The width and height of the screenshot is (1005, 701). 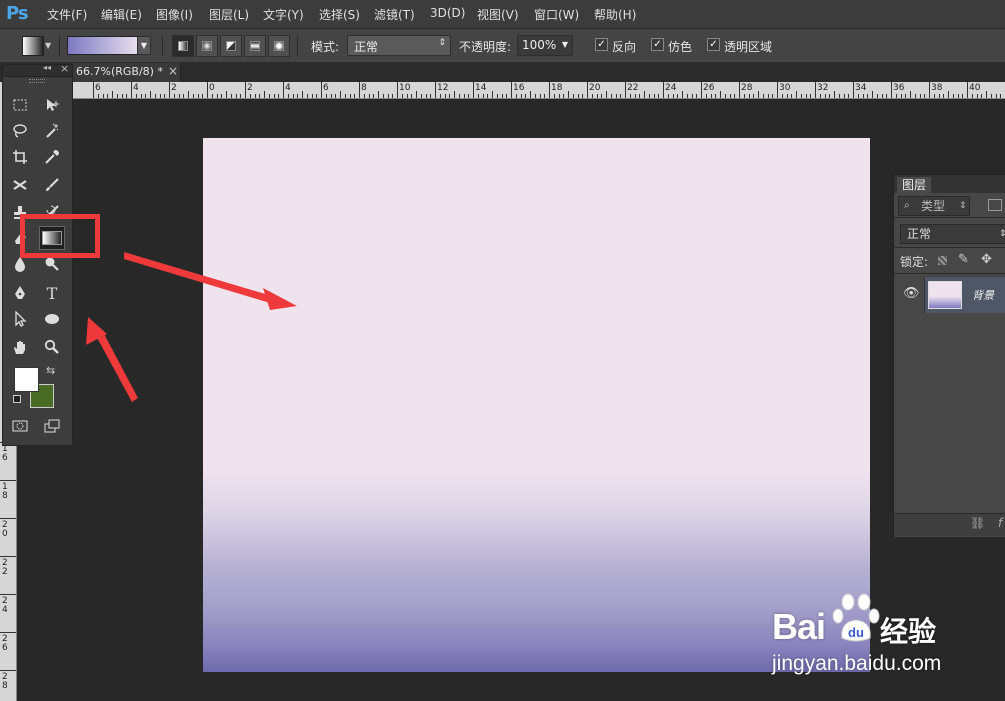 I want to click on magic-wand-icon, so click(x=52, y=131).